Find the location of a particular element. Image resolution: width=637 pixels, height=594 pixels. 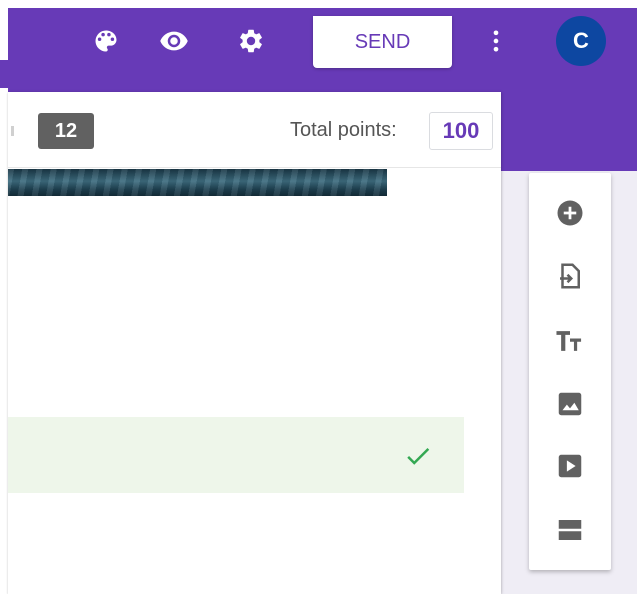

palette-icon is located at coordinates (106, 41).